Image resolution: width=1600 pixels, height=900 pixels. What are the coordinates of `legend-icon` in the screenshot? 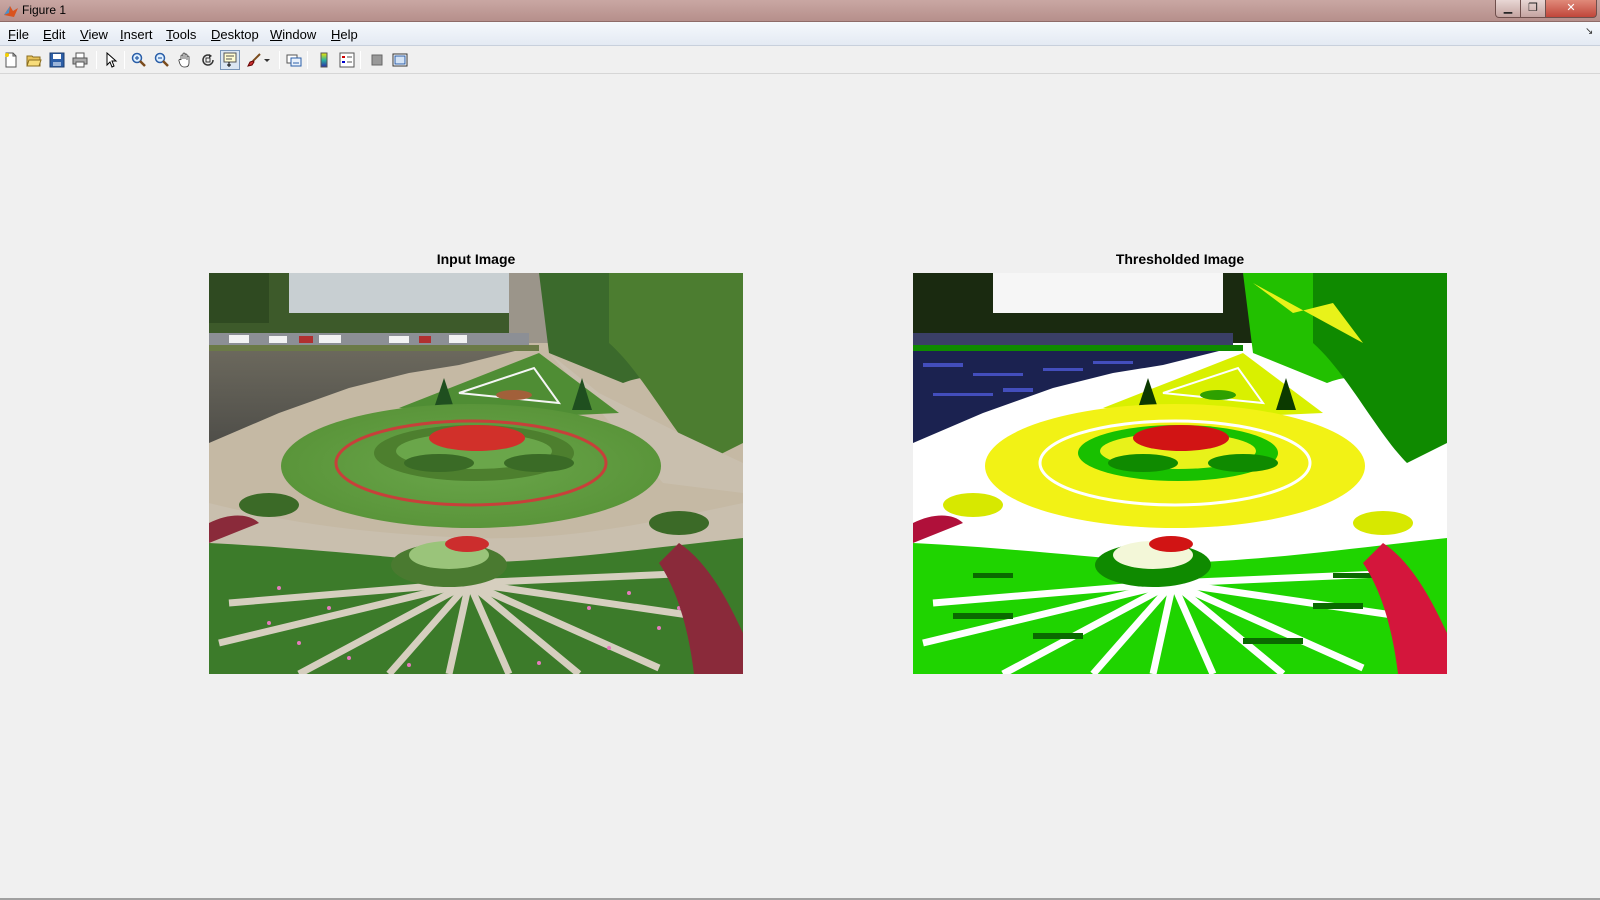 It's located at (347, 60).